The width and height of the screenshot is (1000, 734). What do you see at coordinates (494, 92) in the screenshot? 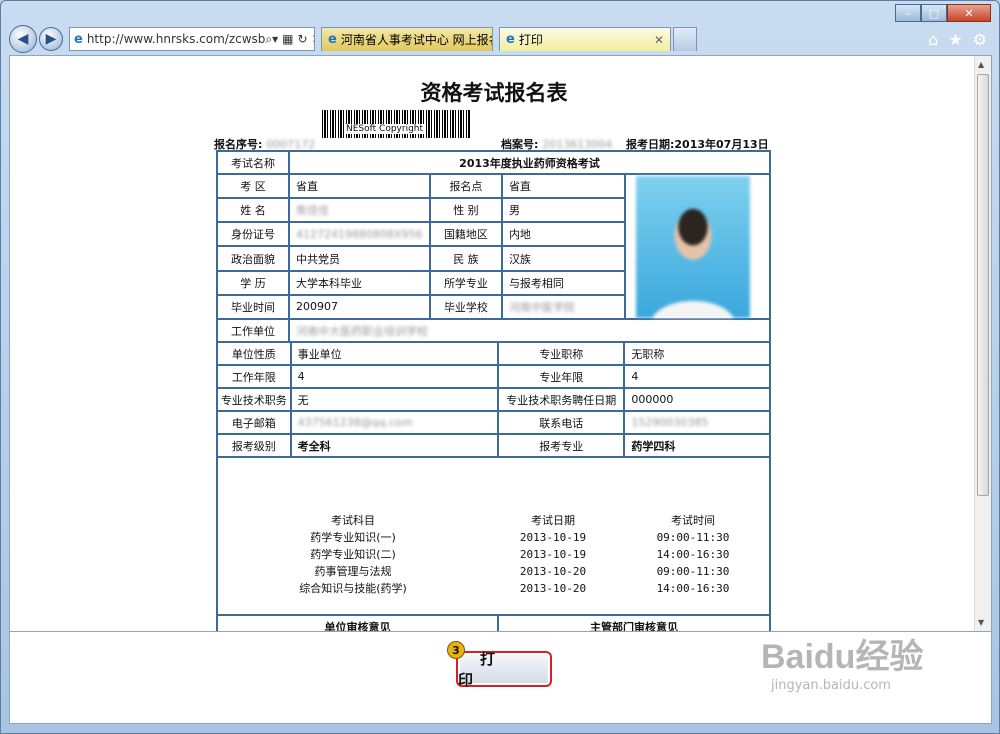
I see `document-title: 资格考试报名表` at bounding box center [494, 92].